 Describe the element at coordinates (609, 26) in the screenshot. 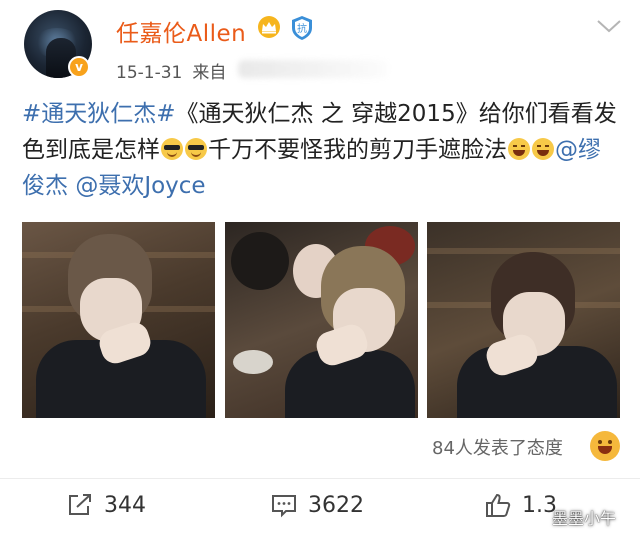

I see `chevron-down-icon` at that location.